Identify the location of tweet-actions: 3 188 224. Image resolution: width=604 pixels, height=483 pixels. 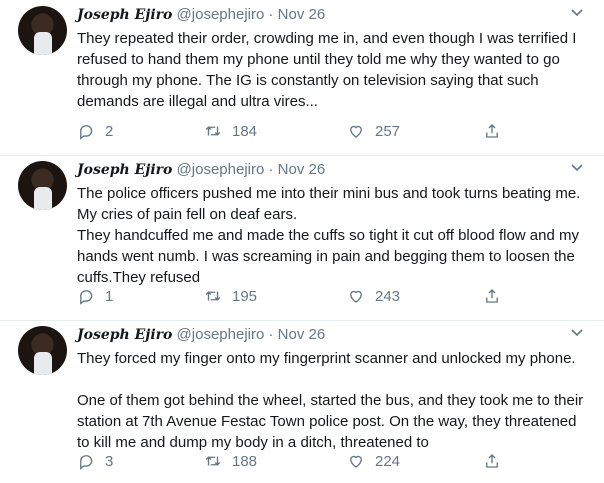
(297, 461).